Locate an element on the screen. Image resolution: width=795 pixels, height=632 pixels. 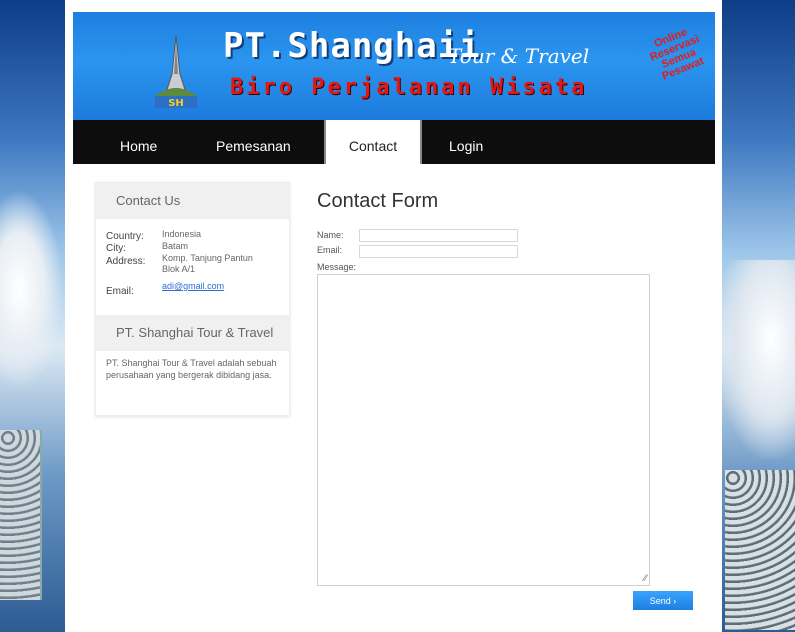
country-label: Country: is located at coordinates (125, 236).